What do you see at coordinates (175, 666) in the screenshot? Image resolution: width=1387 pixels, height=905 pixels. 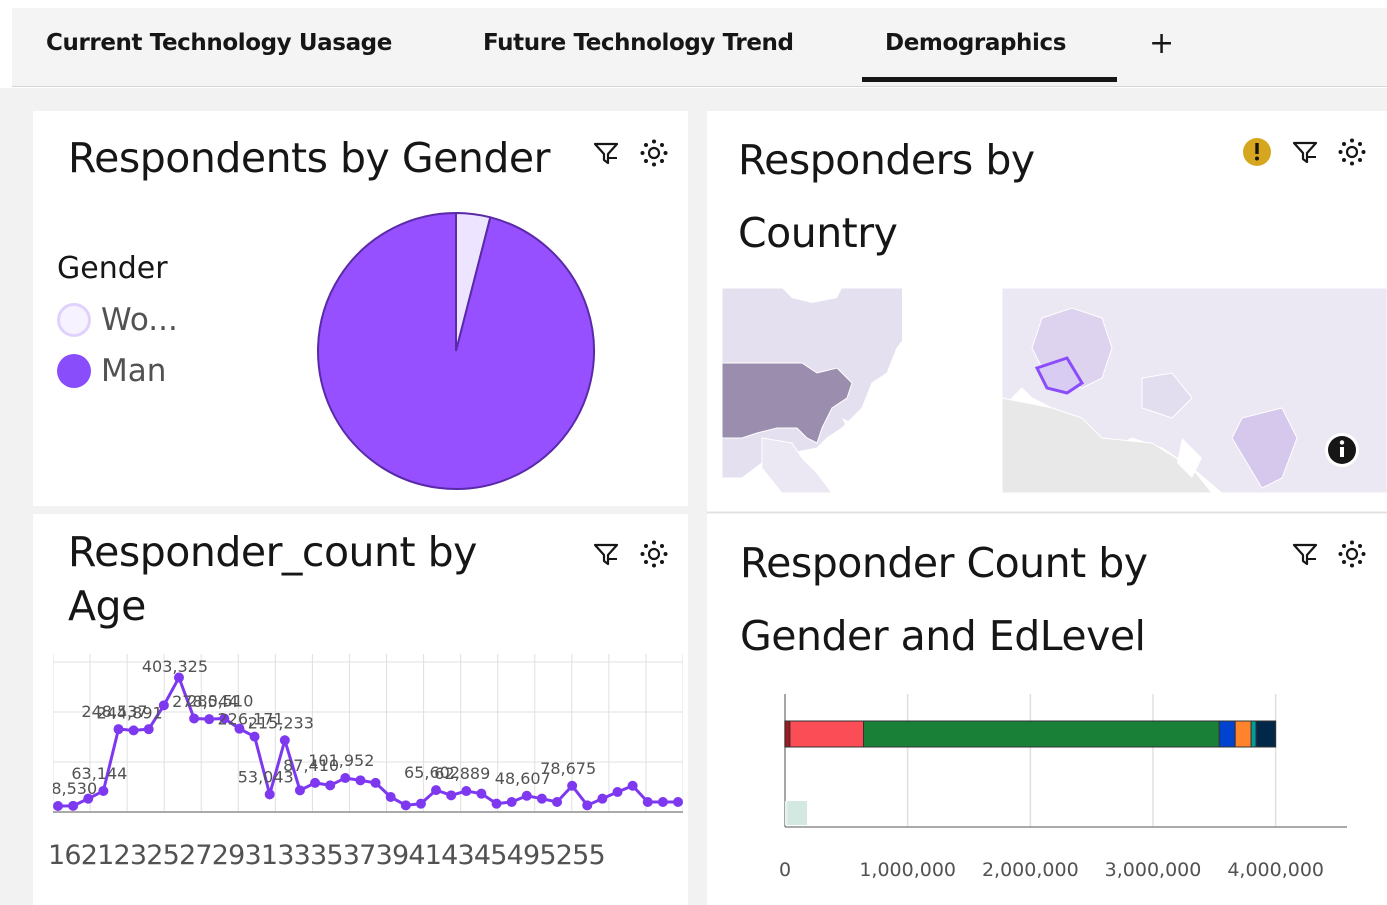 I see `age-data-label: 403,325` at bounding box center [175, 666].